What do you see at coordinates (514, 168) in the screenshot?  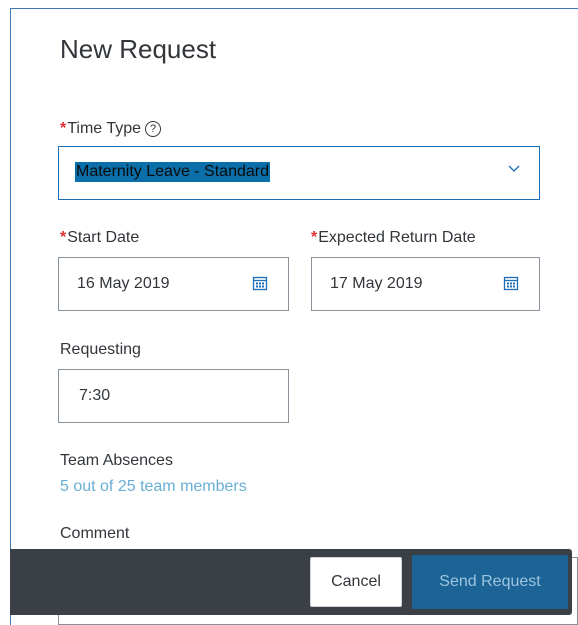 I see `chevron-down-icon` at bounding box center [514, 168].